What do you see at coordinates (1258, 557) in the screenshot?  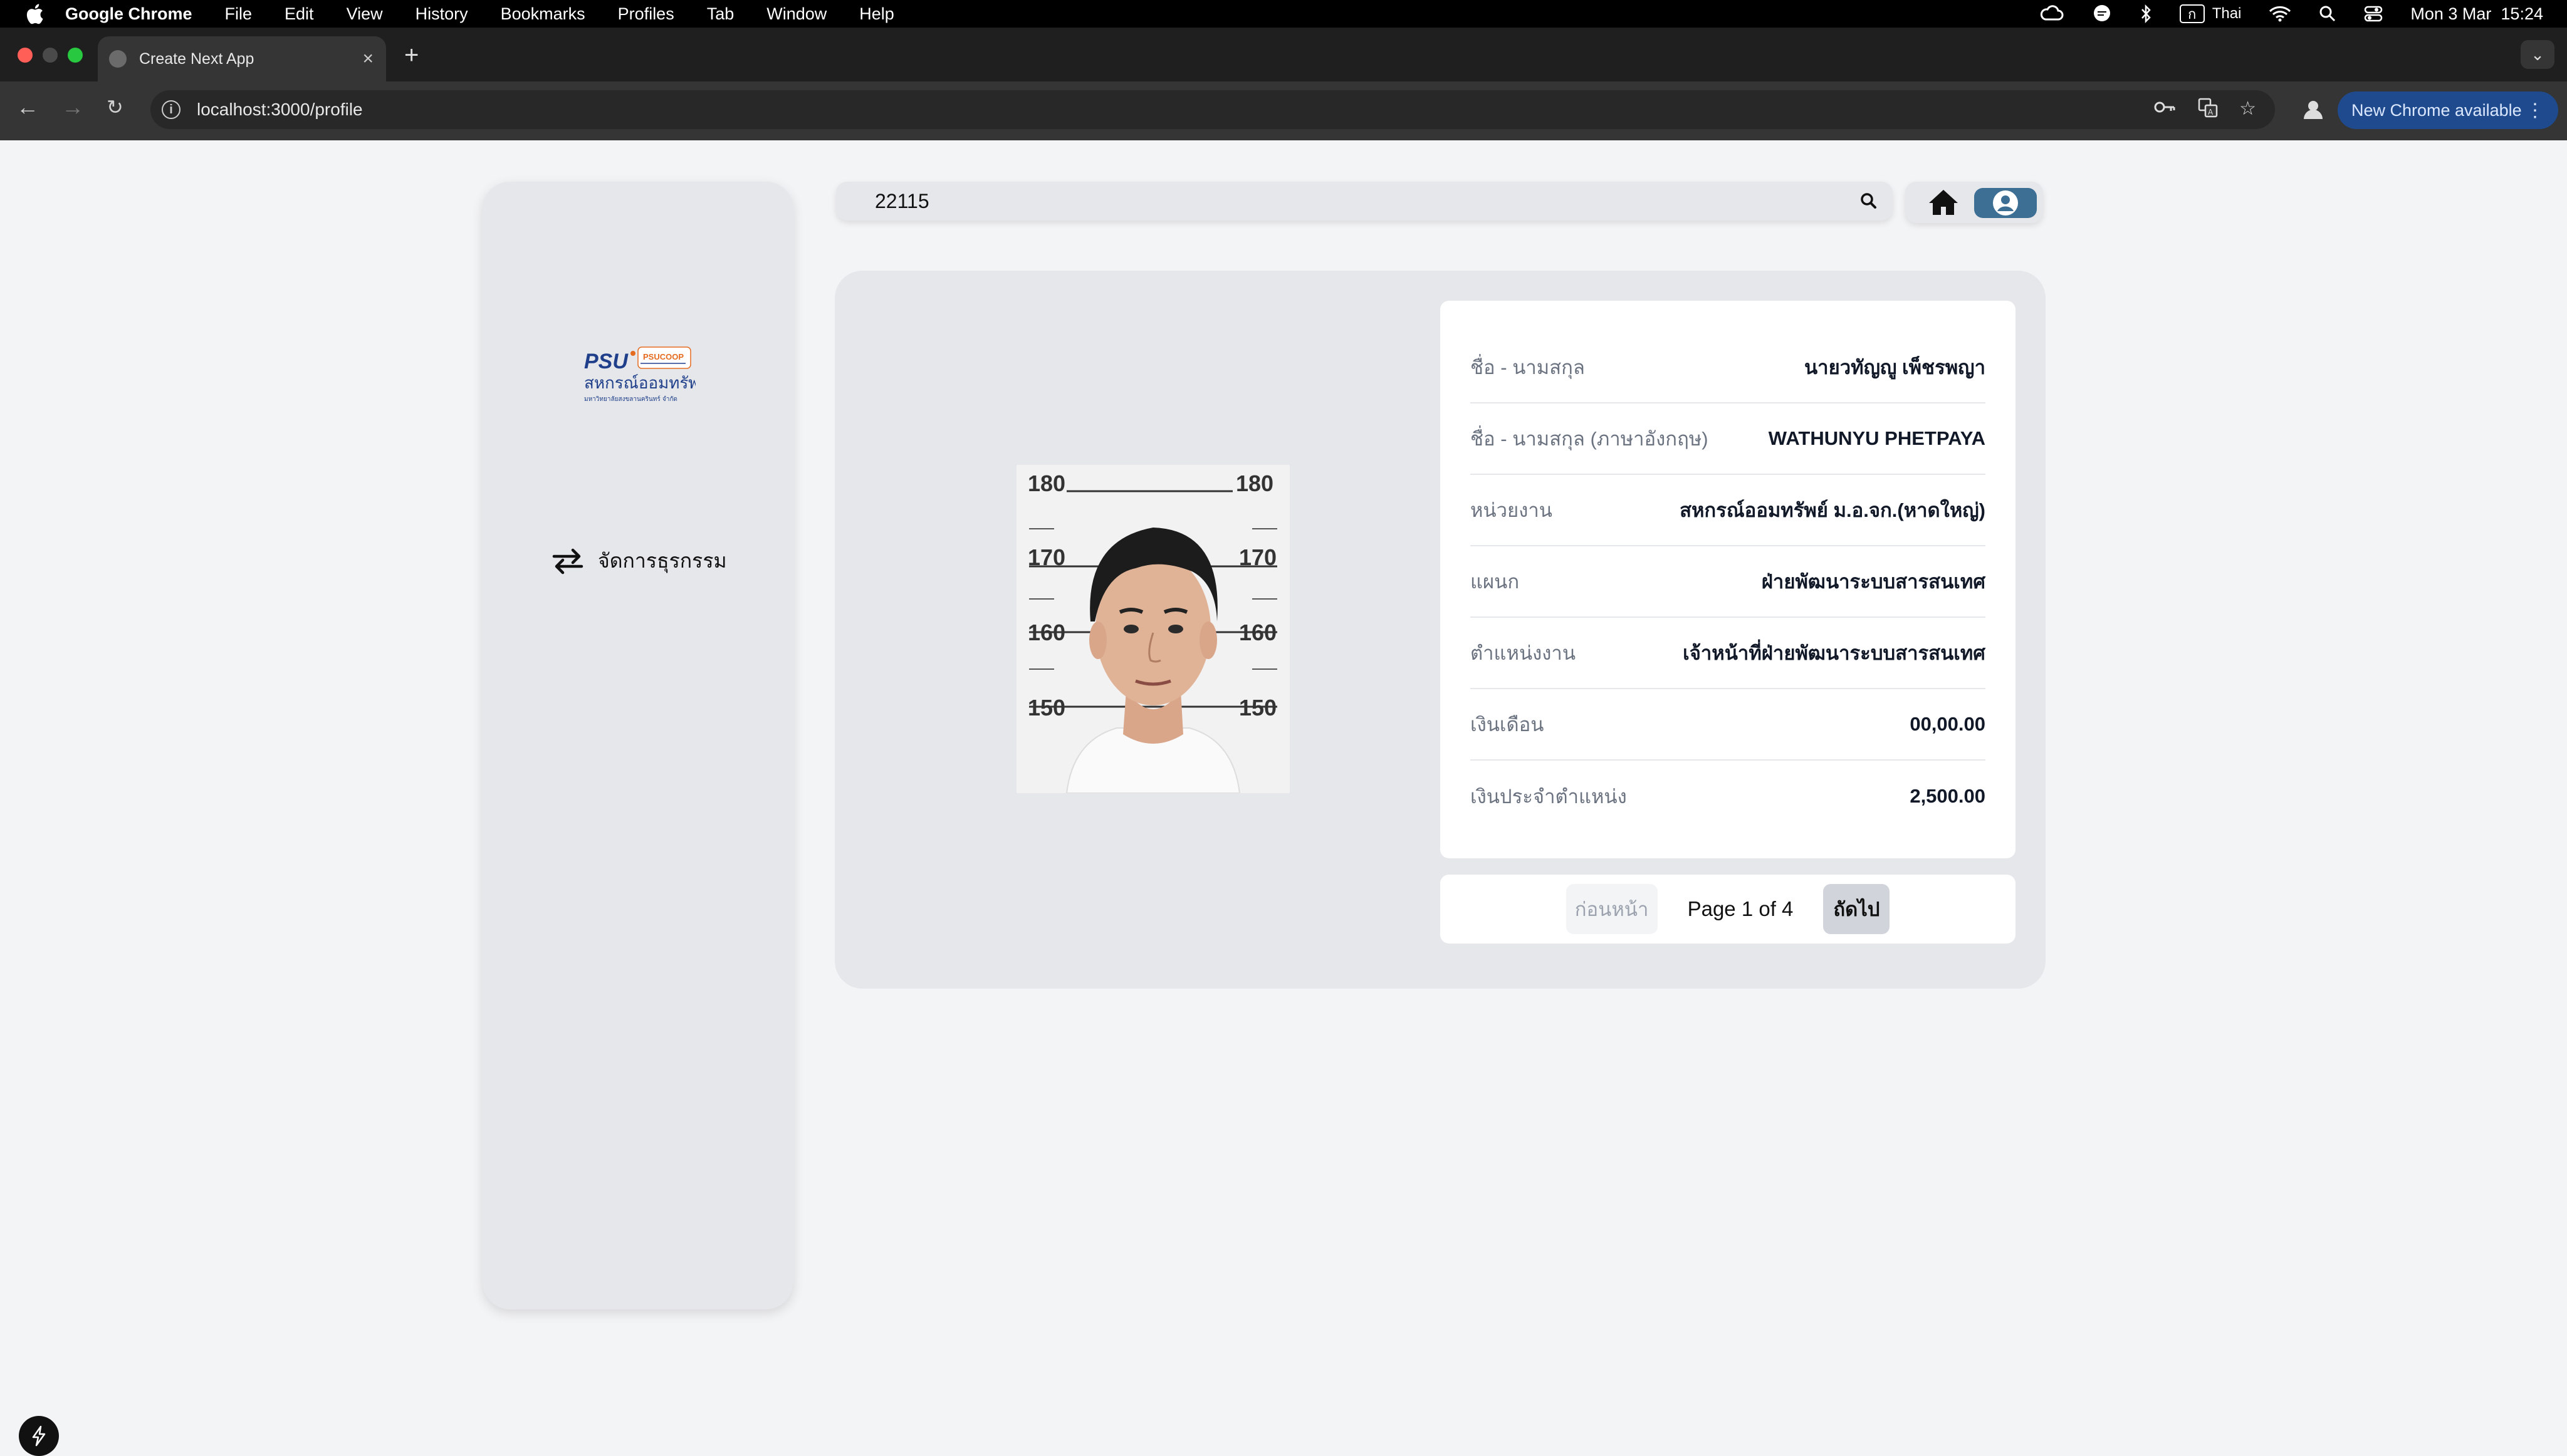 I see `height-mark-170-right: 170` at bounding box center [1258, 557].